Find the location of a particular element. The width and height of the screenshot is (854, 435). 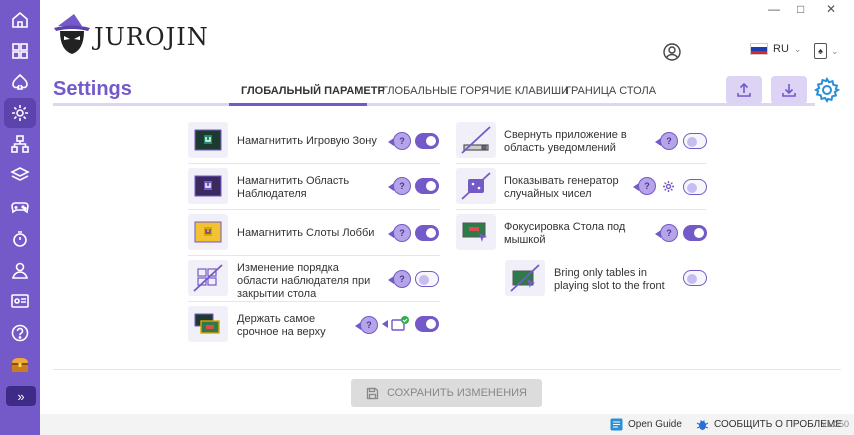

sidebar: » is located at coordinates (20, 217).